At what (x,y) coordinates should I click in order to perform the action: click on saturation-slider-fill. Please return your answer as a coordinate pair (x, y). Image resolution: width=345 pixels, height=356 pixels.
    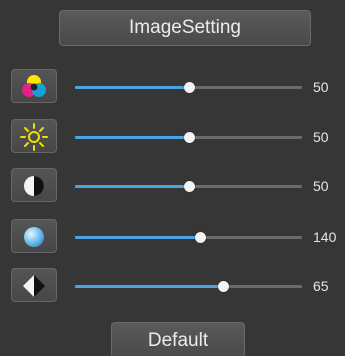
    Looking at the image, I should click on (132, 87).